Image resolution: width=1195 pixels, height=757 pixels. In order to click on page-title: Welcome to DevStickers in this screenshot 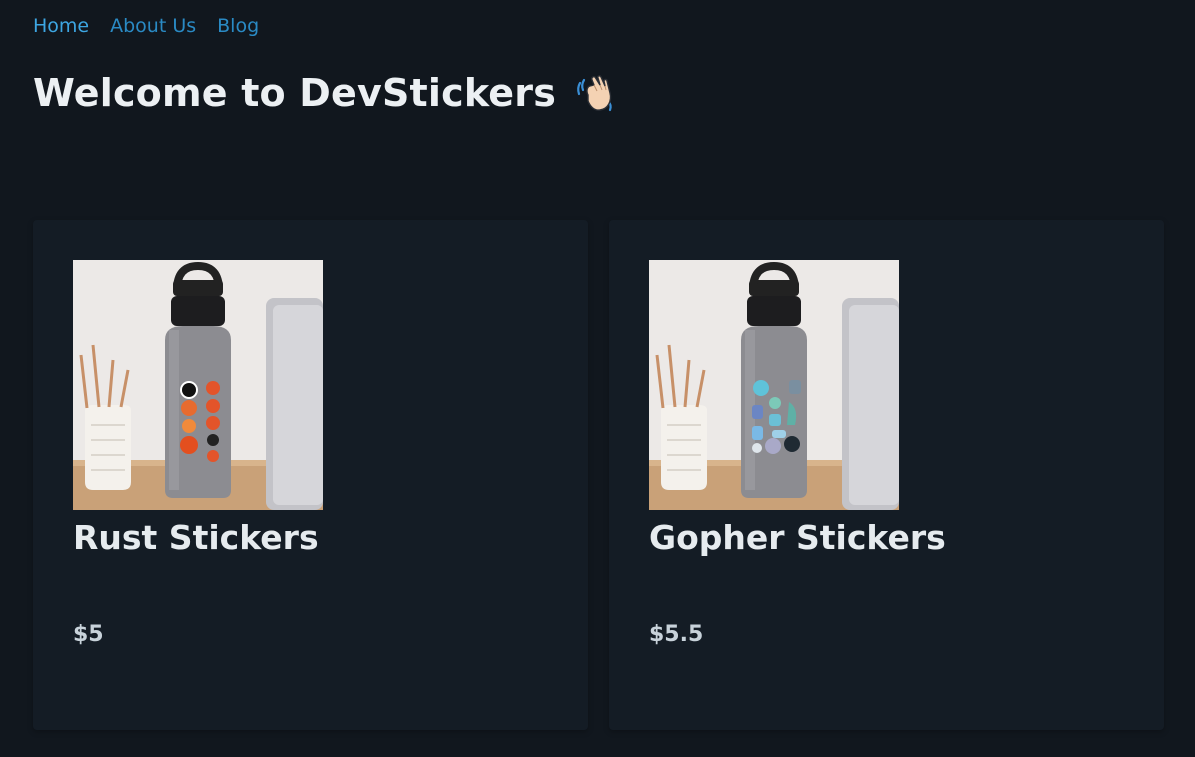, I will do `click(325, 93)`.